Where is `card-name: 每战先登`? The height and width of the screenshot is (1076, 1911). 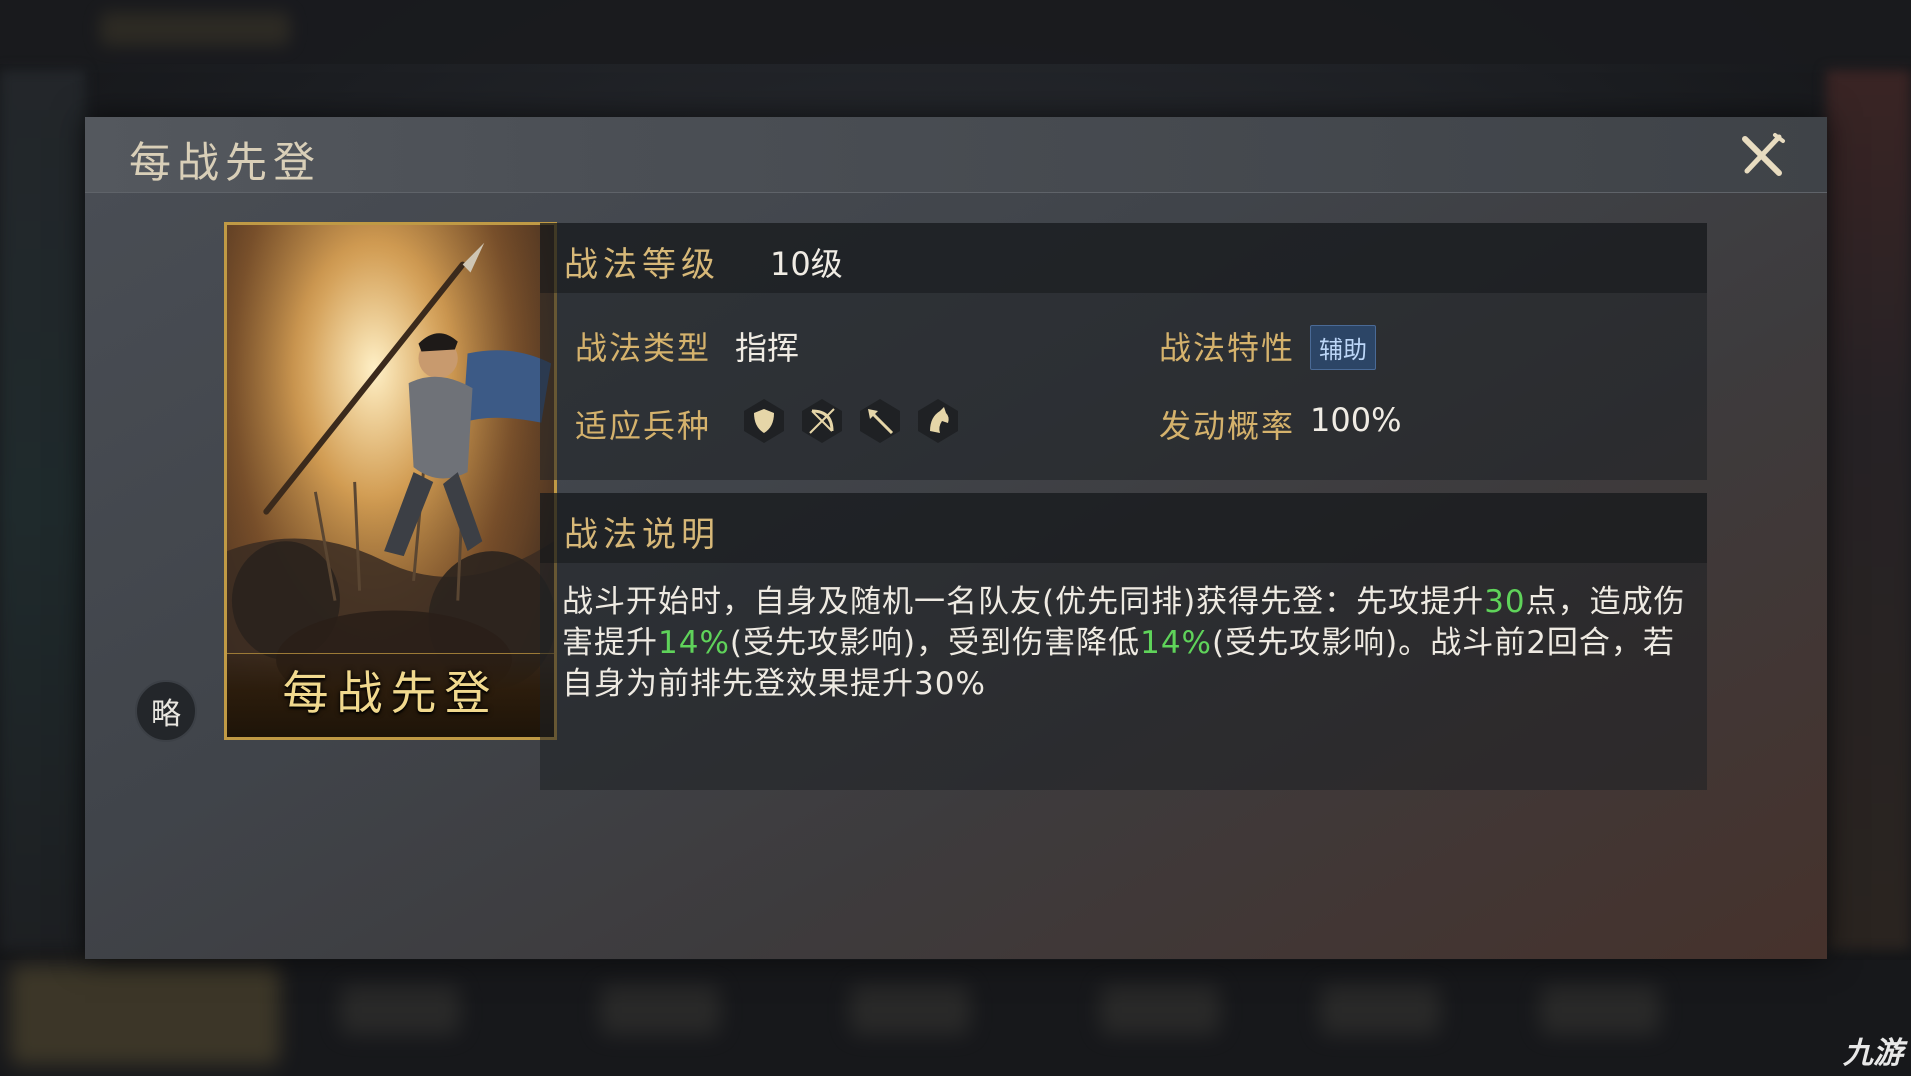
card-name: 每战先登 is located at coordinates (390, 693).